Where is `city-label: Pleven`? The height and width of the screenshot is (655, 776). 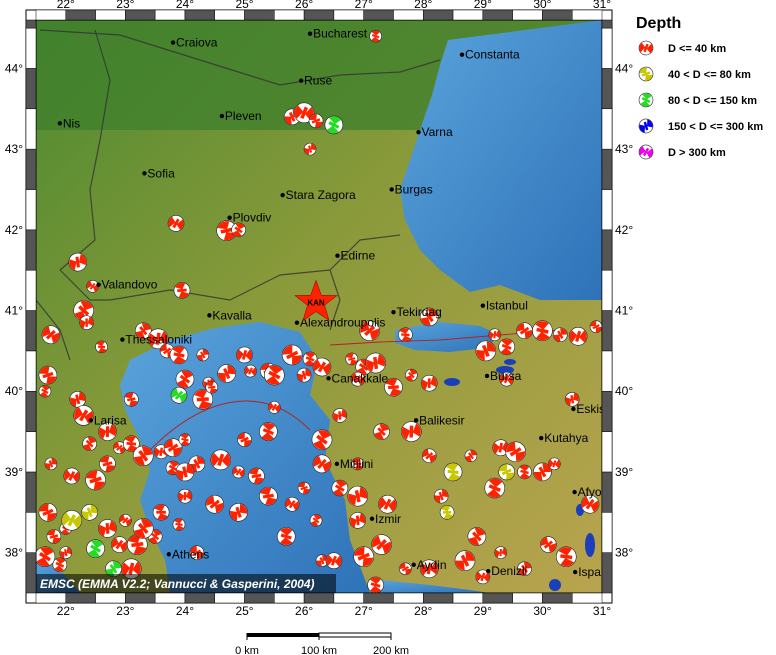 city-label: Pleven is located at coordinates (243, 116).